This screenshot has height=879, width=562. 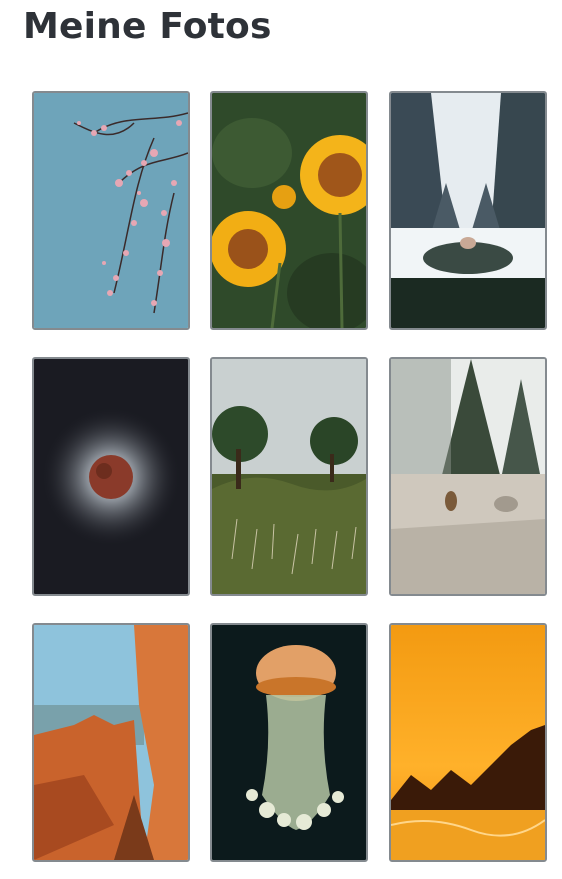 I want to click on photo-card-sunset-beach, so click(x=468, y=742).